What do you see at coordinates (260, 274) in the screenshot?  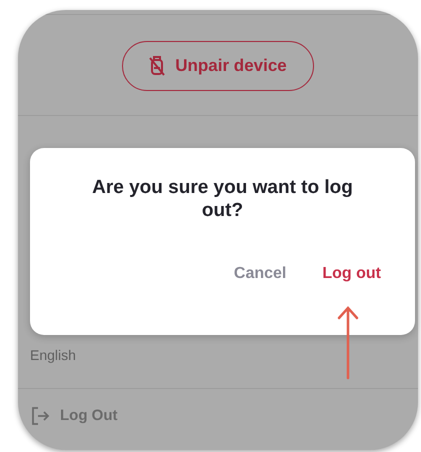 I see `cancel-button: Cancel` at bounding box center [260, 274].